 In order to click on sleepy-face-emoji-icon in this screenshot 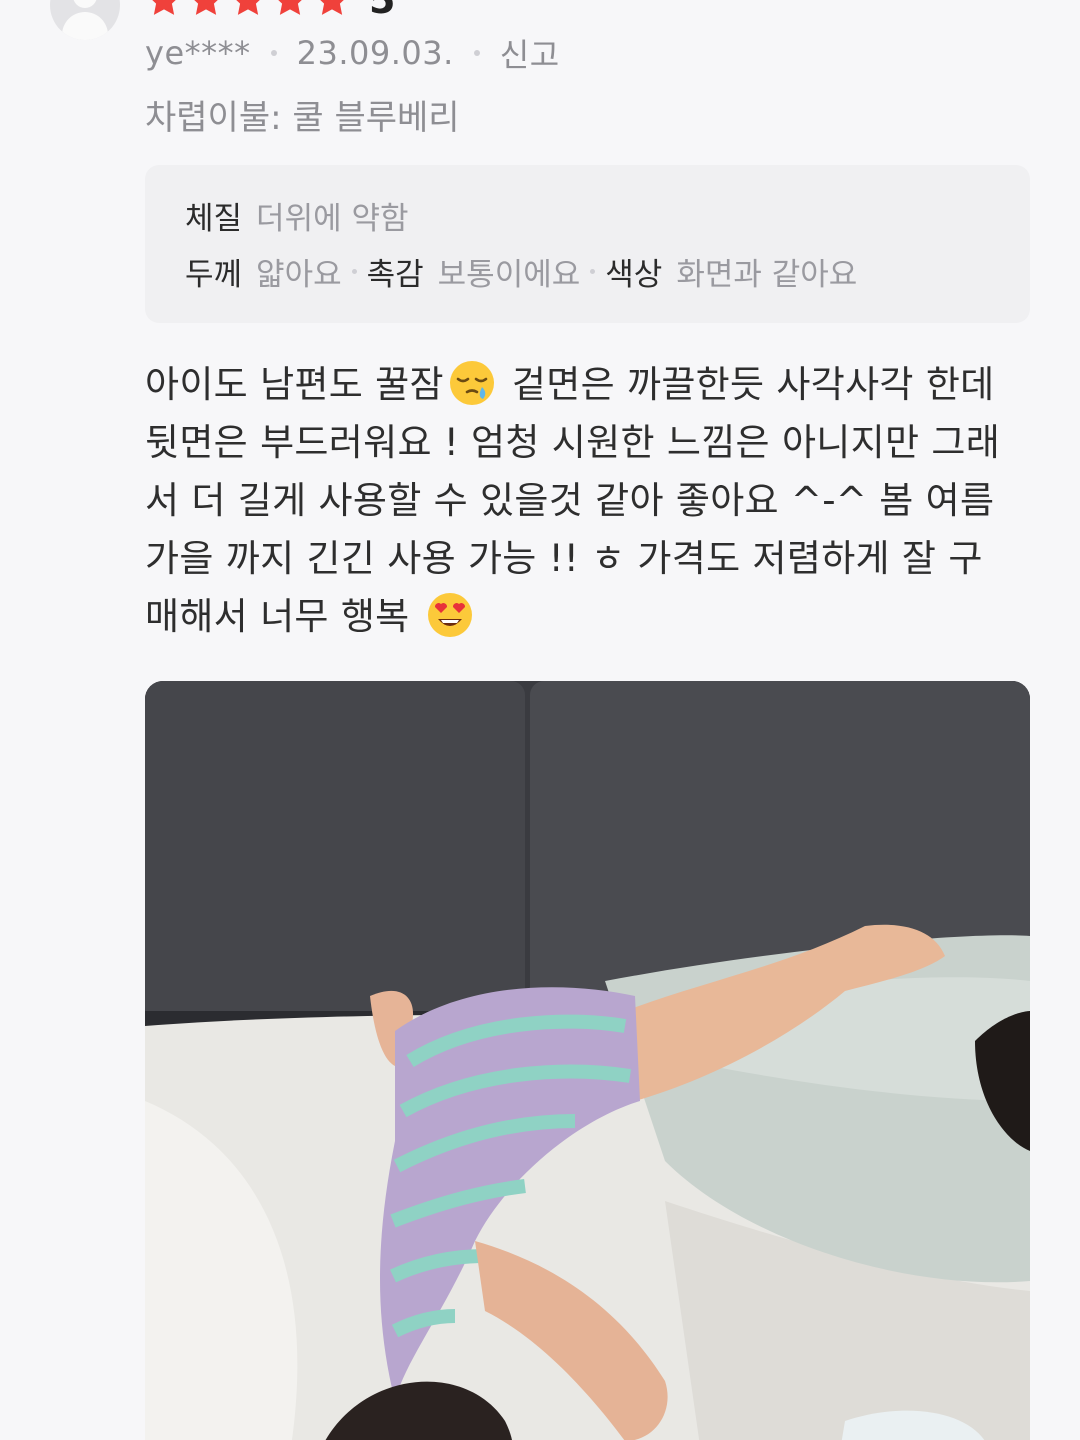, I will do `click(471, 383)`.